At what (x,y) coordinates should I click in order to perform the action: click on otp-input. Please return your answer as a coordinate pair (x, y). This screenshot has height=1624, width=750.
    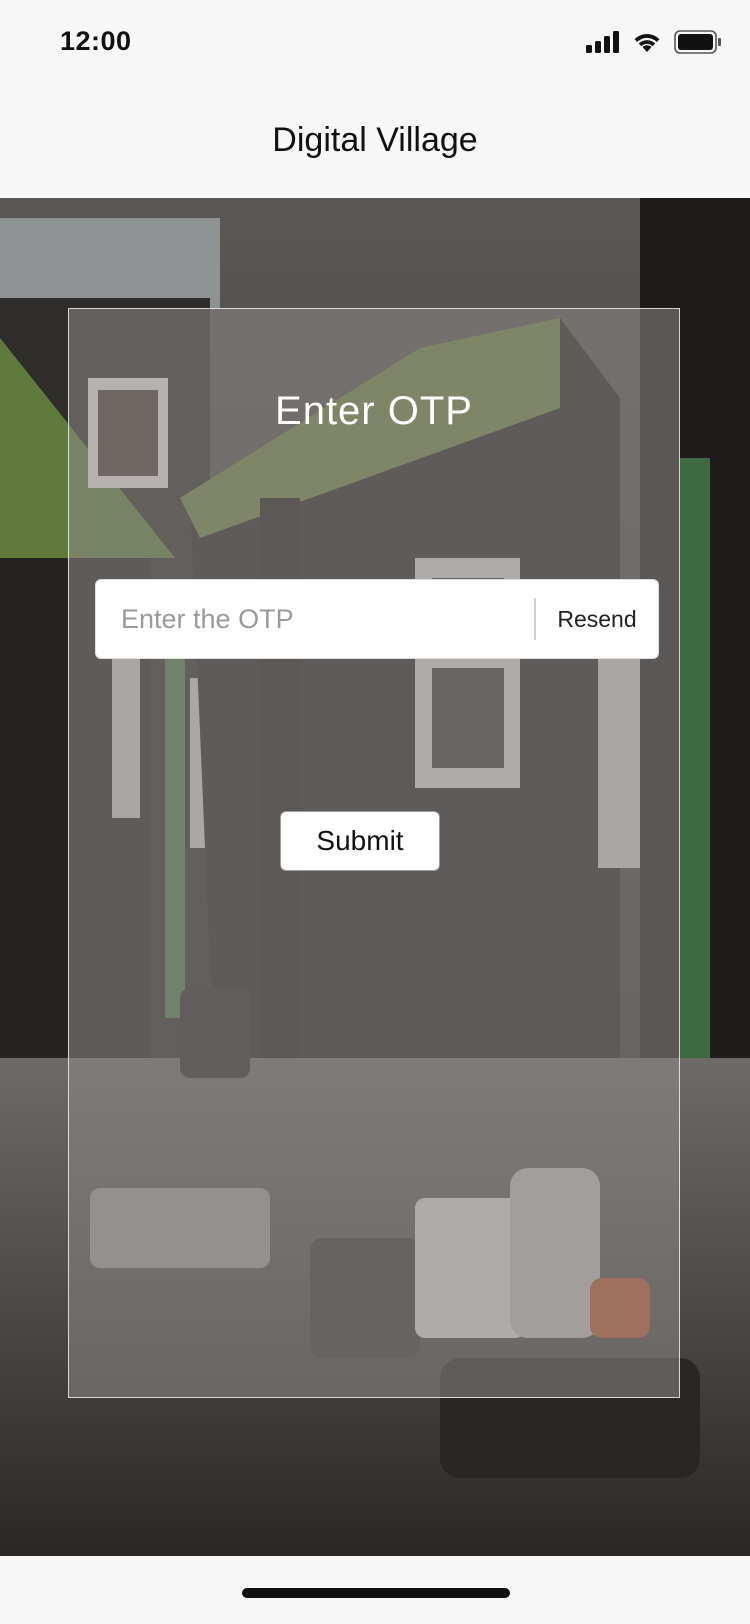
    Looking at the image, I should click on (315, 619).